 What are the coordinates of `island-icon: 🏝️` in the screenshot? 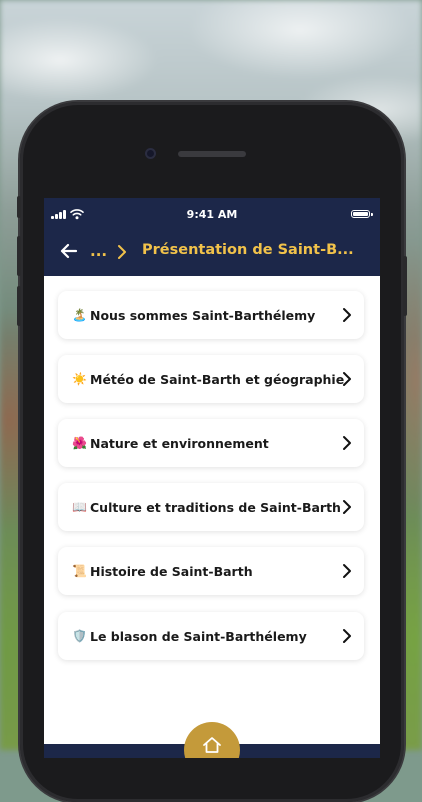 It's located at (79, 315).